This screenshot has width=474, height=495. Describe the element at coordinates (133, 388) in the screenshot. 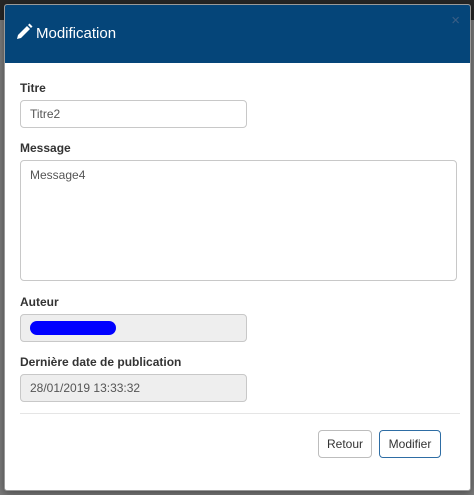

I see `derniere-date-field: 28/01/2019 13:33:32` at that location.